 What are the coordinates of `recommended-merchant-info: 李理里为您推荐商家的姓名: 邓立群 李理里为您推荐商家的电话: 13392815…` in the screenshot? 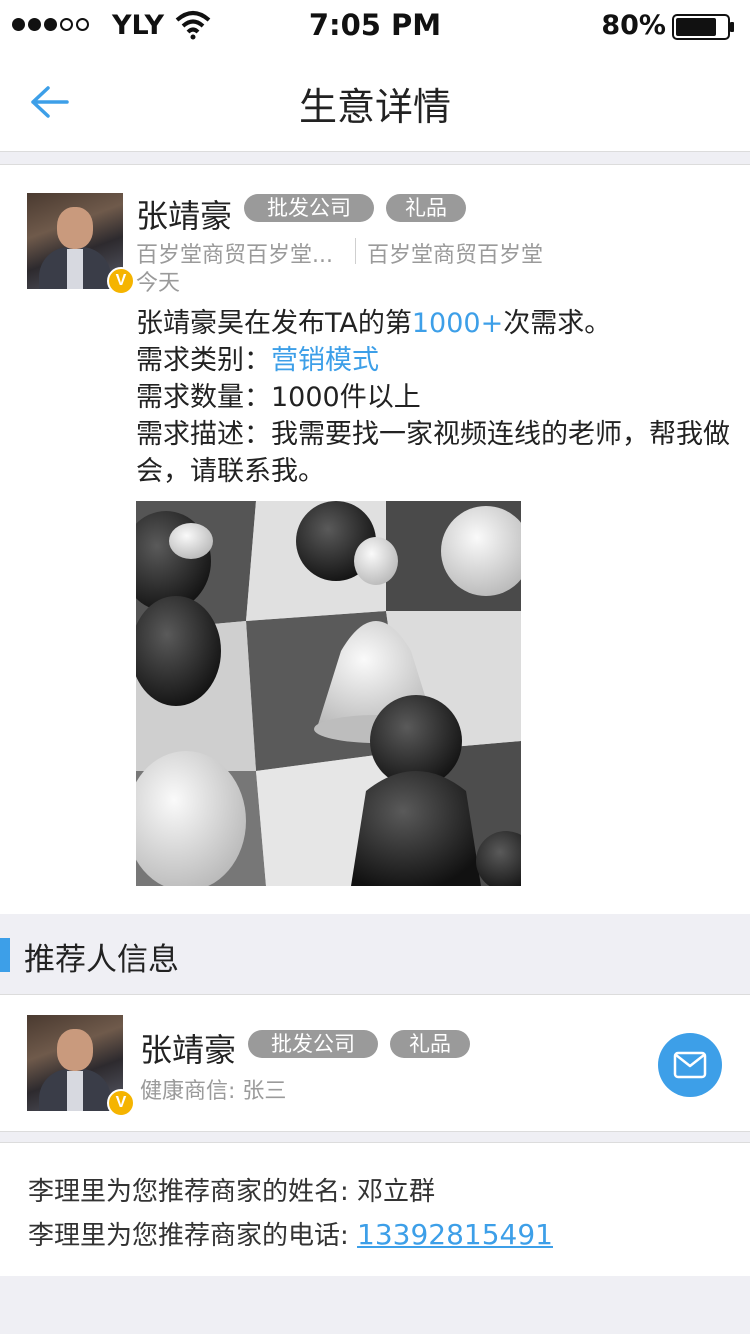 It's located at (375, 1209).